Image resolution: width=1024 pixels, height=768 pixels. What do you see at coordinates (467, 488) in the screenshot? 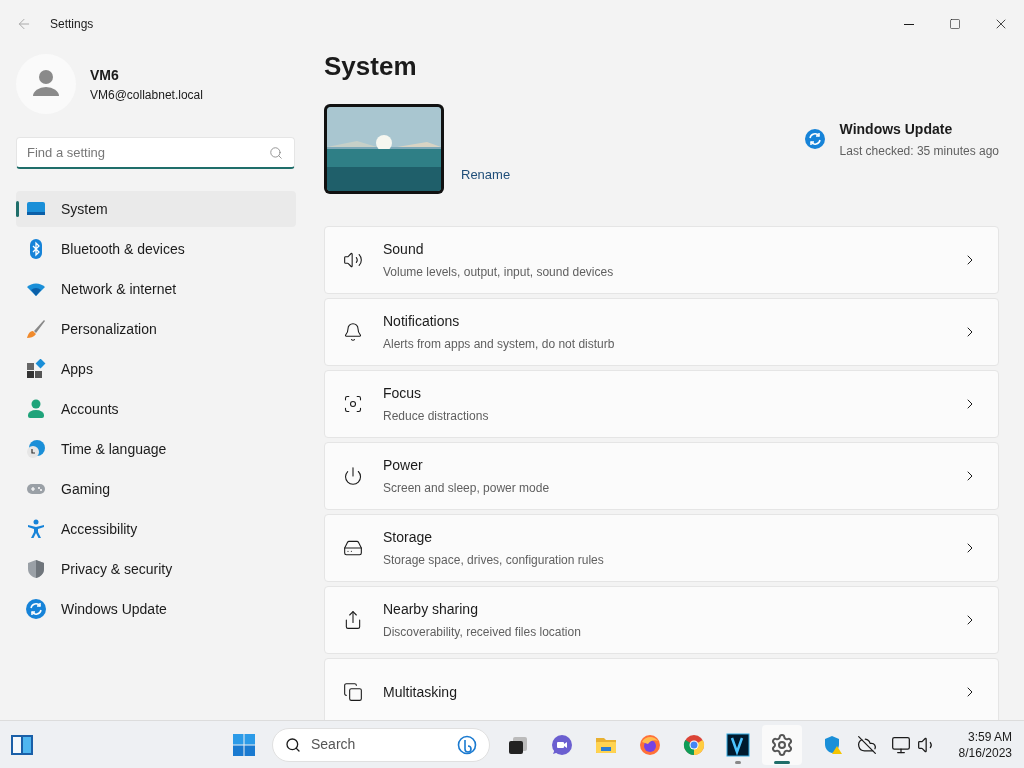
I see `card-subtitle: Screen and sleep, power mode` at bounding box center [467, 488].